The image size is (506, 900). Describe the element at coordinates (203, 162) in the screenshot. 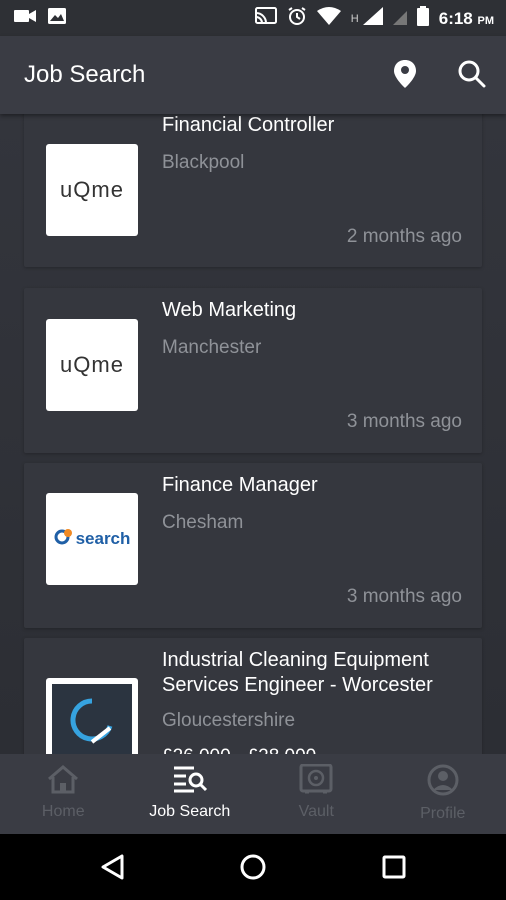

I see `job-location: Blackpool` at that location.